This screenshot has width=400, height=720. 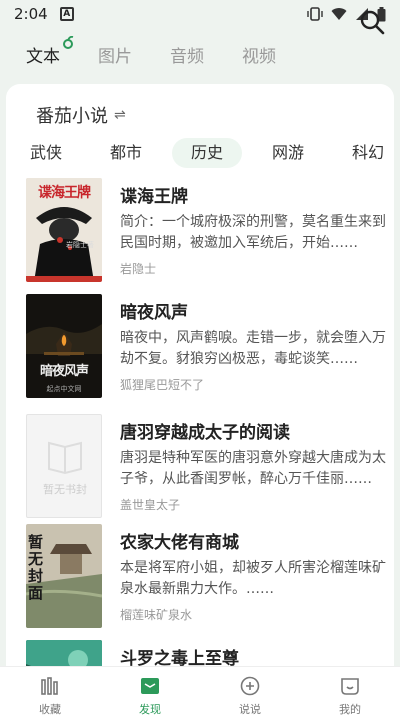 I want to click on leaf-icon, so click(x=68, y=42).